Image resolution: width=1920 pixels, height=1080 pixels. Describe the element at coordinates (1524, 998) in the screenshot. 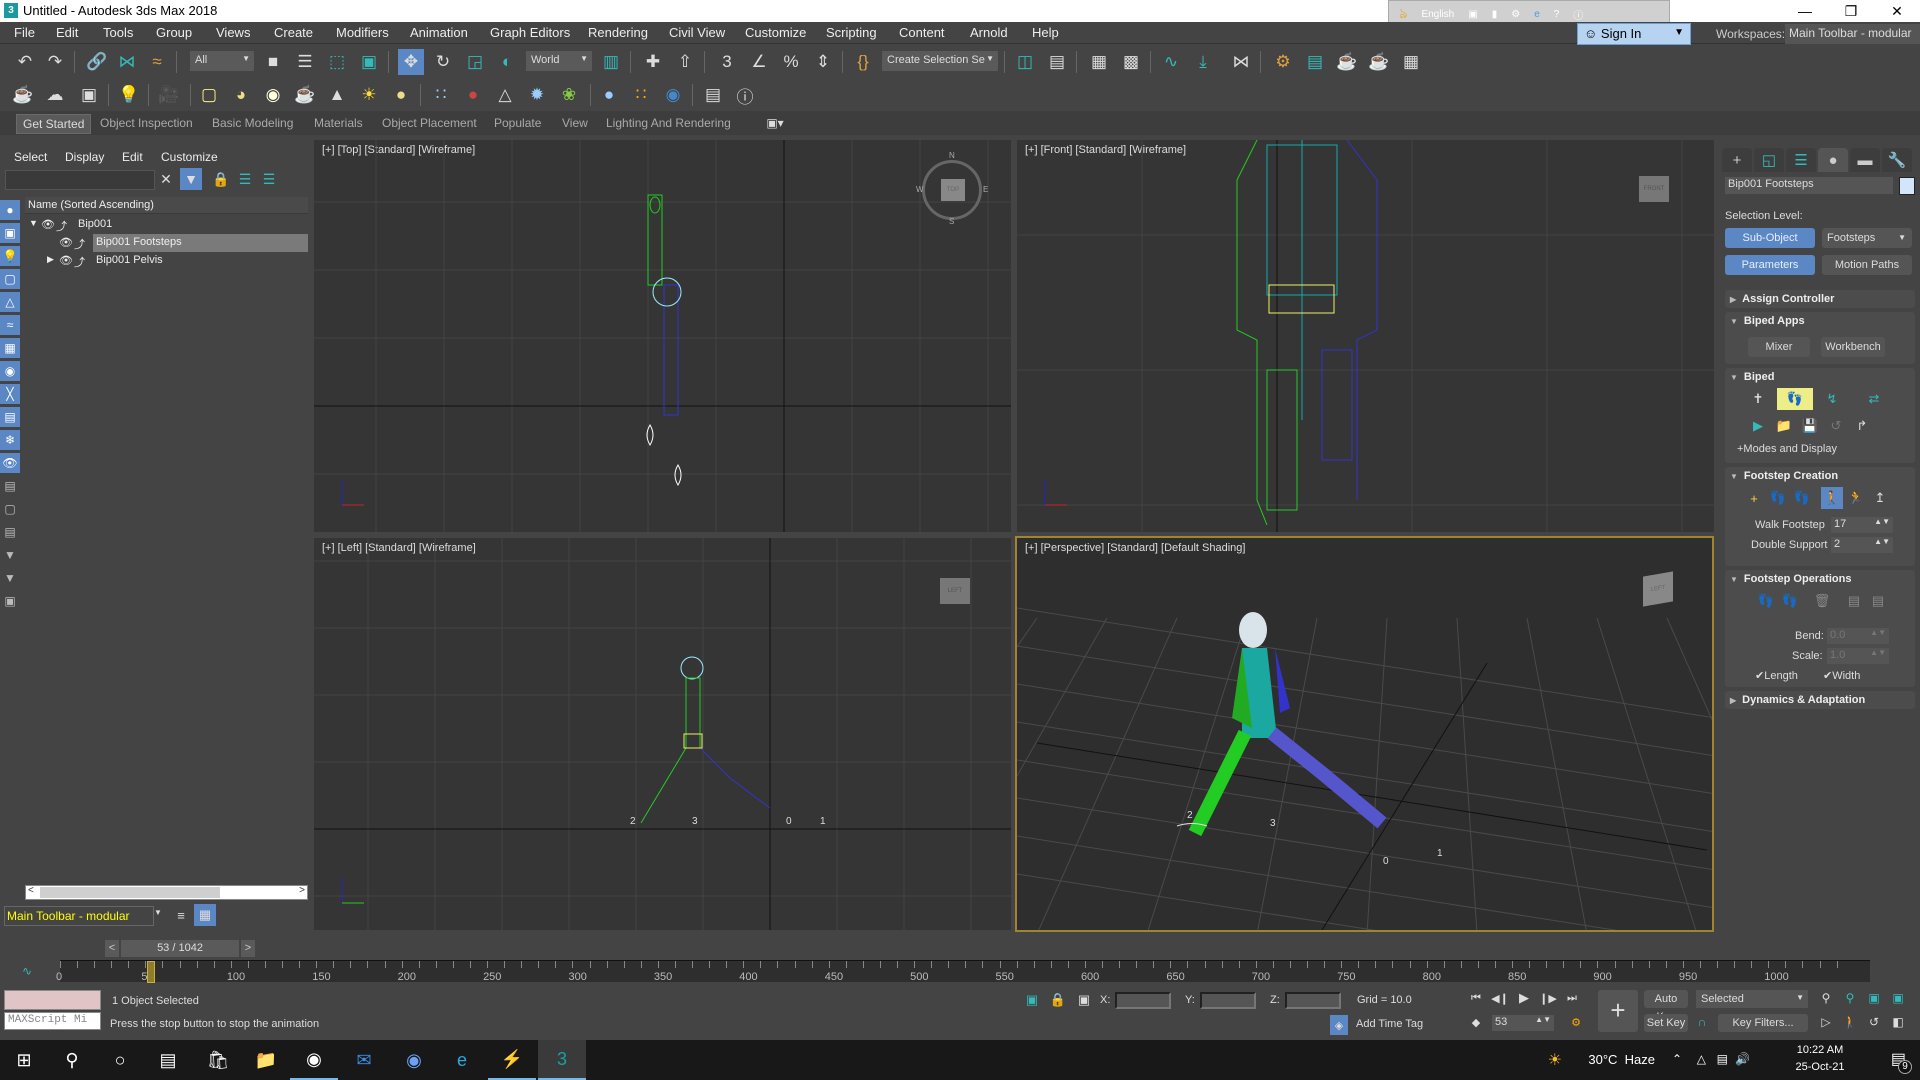

I see `play-icon: ▶` at that location.